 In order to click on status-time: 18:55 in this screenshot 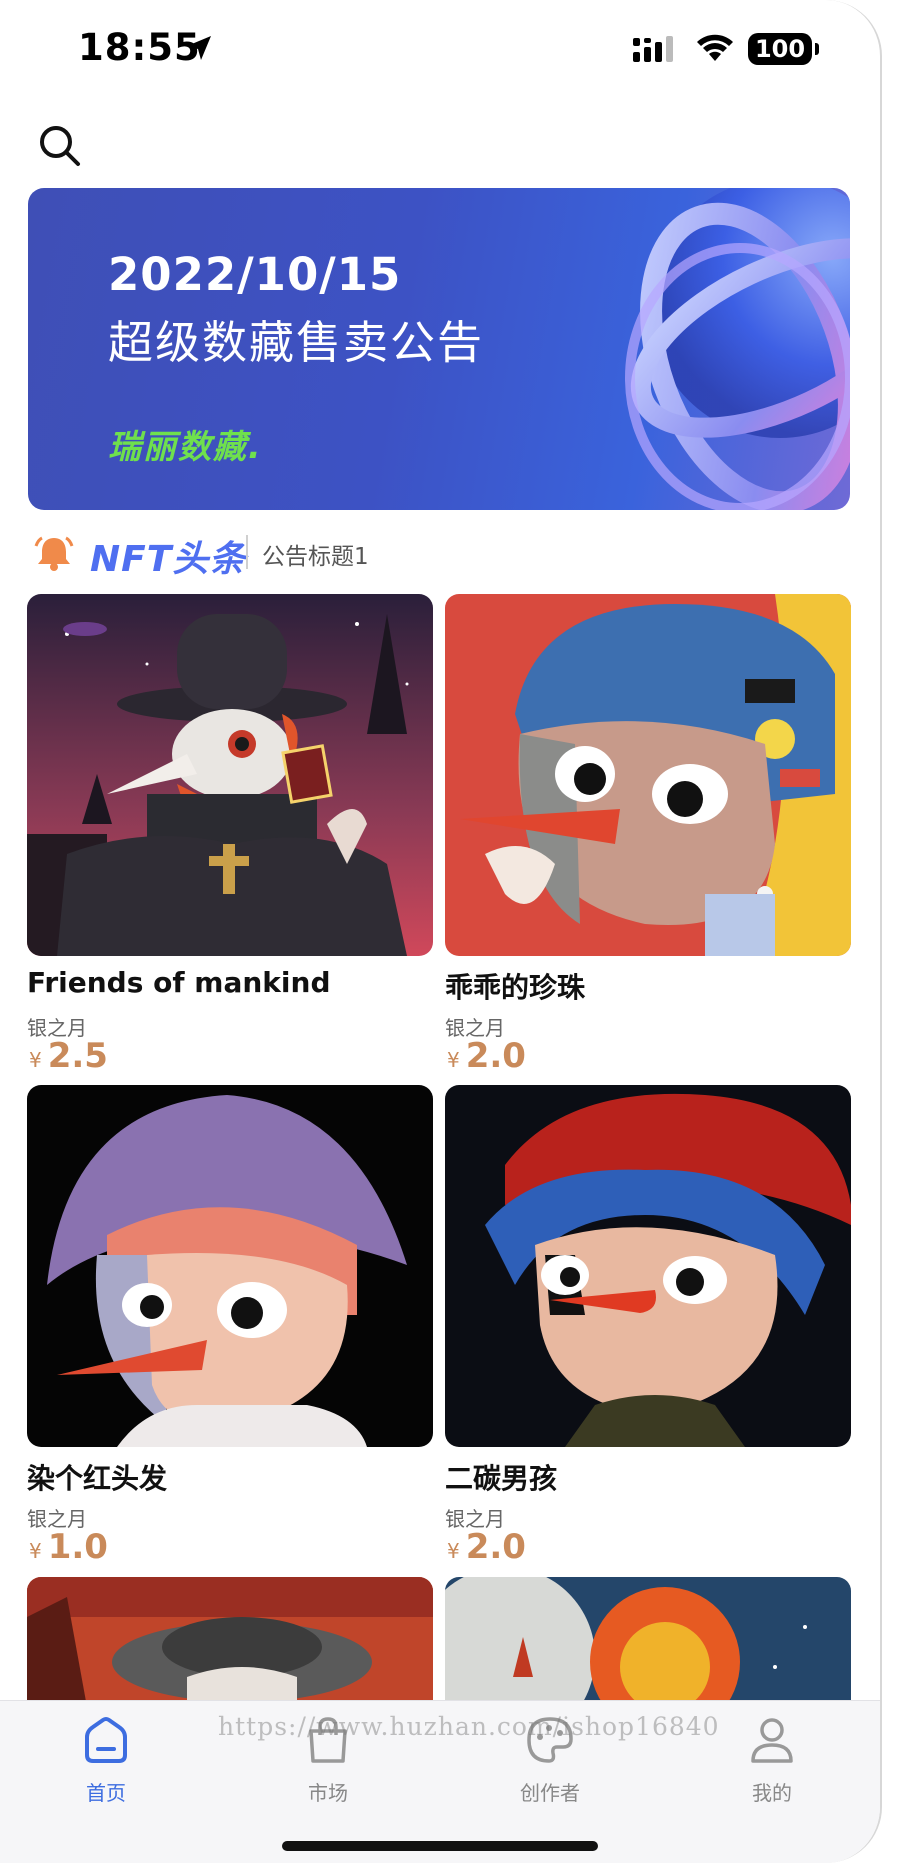, I will do `click(139, 47)`.